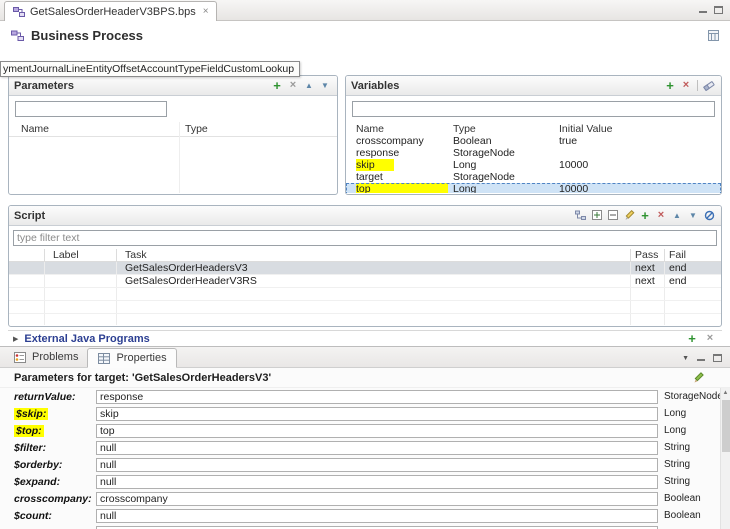 The width and height of the screenshot is (730, 529). What do you see at coordinates (677, 255) in the screenshot?
I see `column-header-fail: Fail` at bounding box center [677, 255].